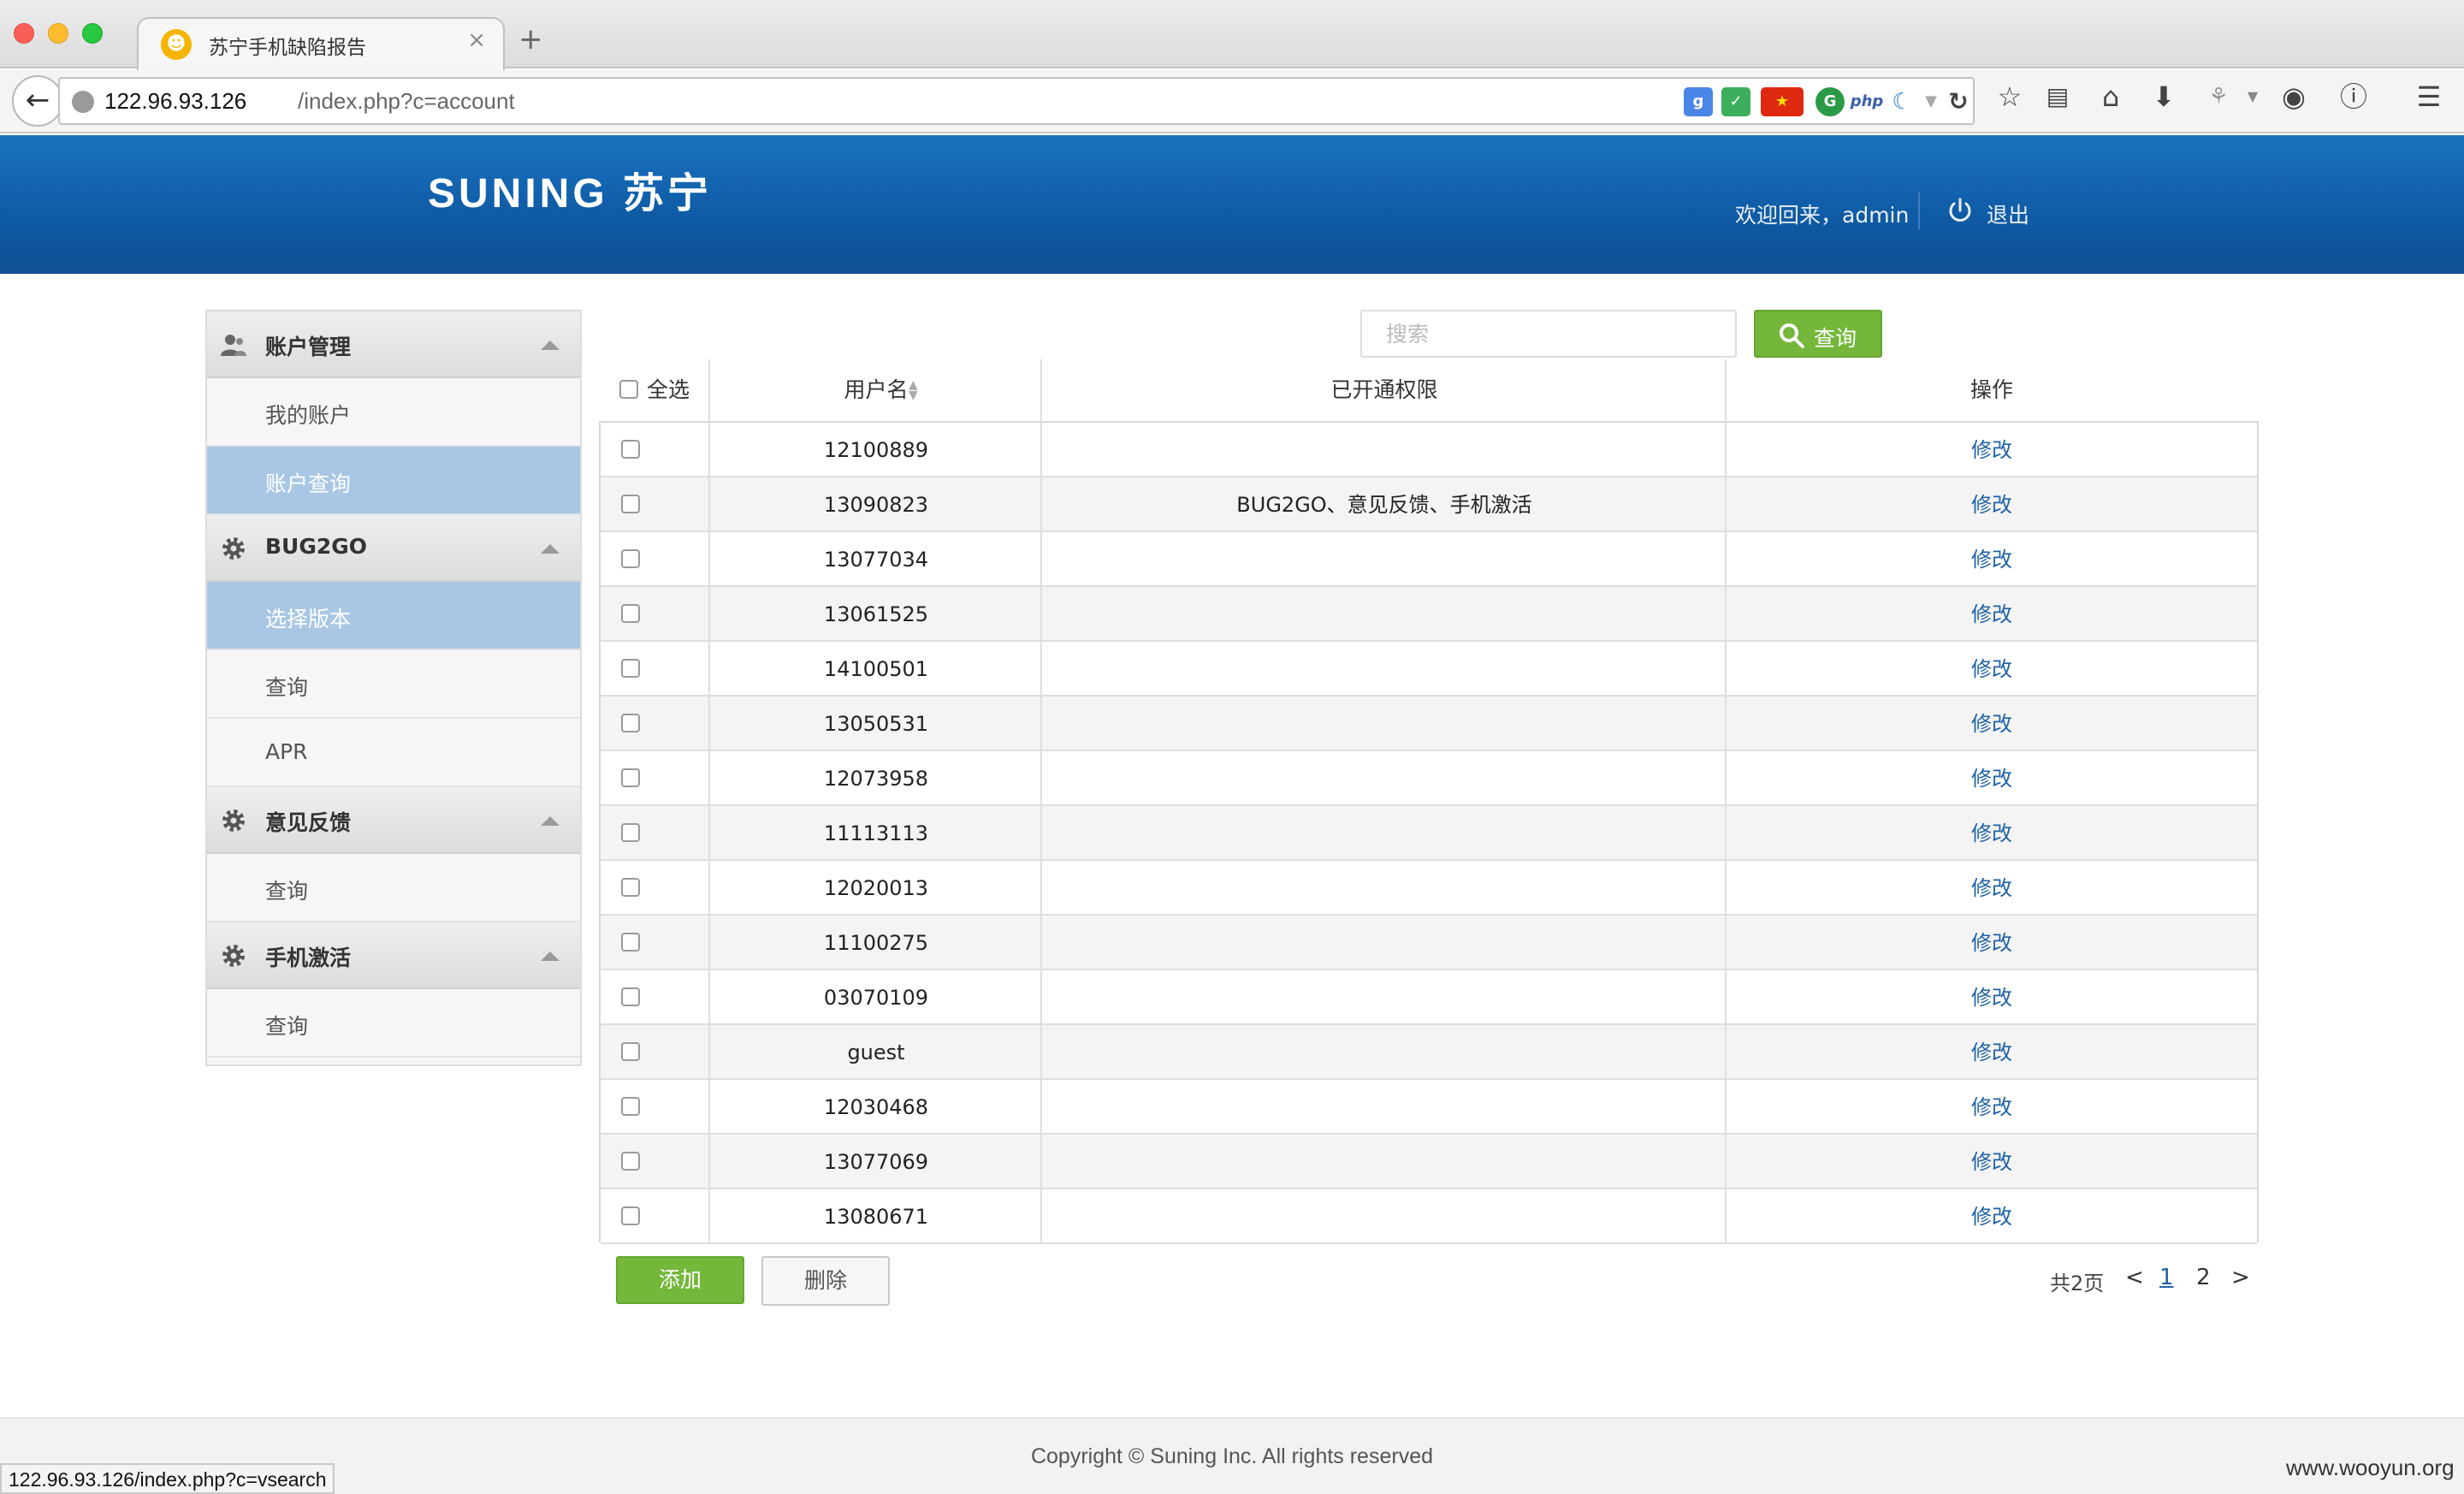 The height and width of the screenshot is (1494, 2464). I want to click on sidebar-item-feedback-query: 查询, so click(393, 888).